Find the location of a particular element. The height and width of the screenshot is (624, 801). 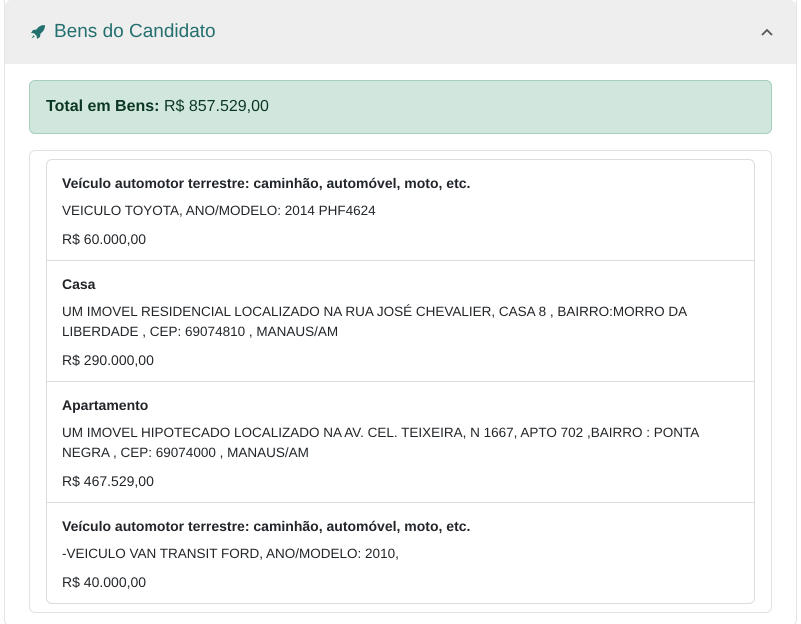

panel-title: Bens do Candidato is located at coordinates (135, 32).